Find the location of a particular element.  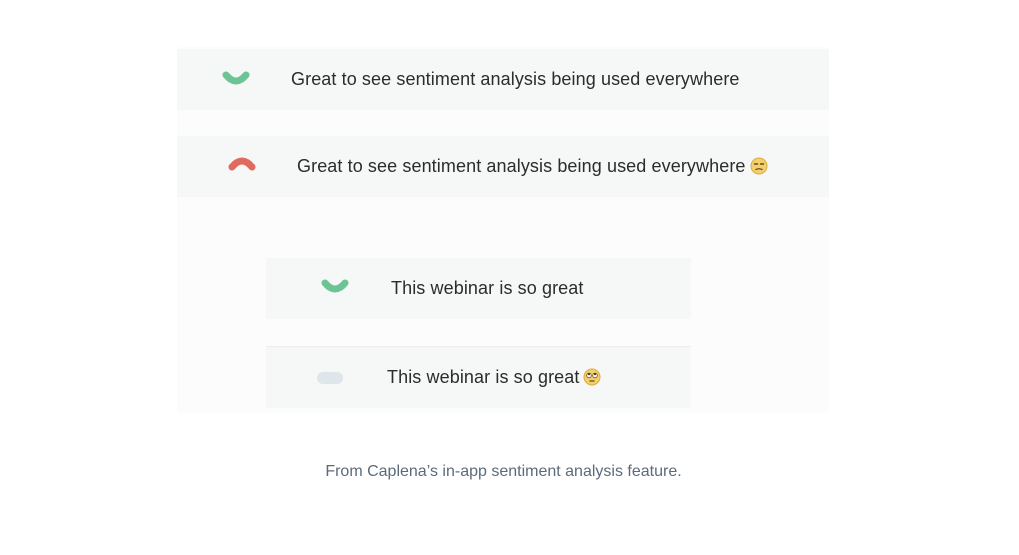

sentiment-row-neutral: This webinar is so great is located at coordinates (478, 377).